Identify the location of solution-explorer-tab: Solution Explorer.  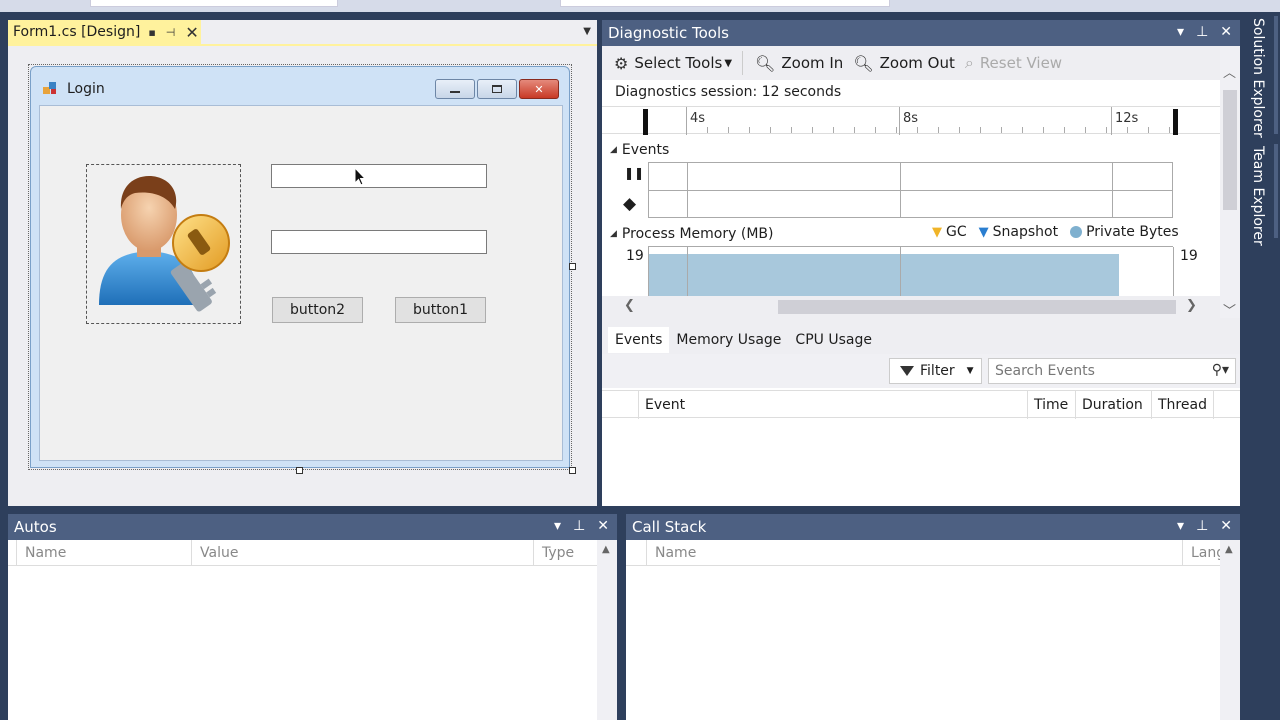
(1258, 78).